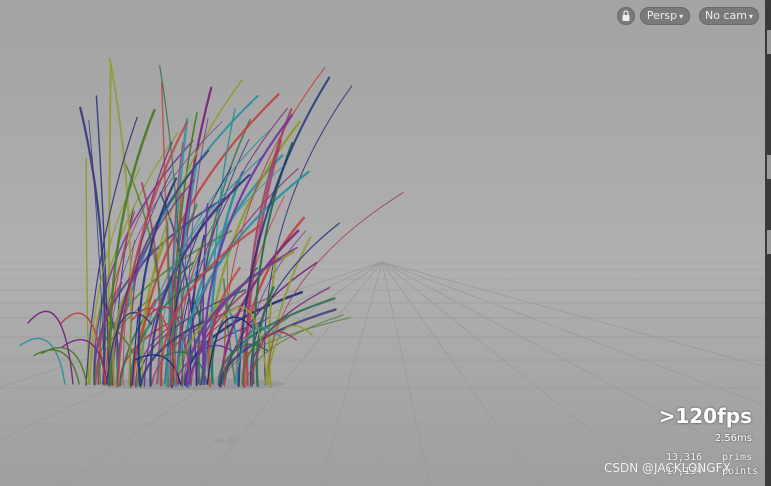  I want to click on lock-camera-button, so click(626, 16).